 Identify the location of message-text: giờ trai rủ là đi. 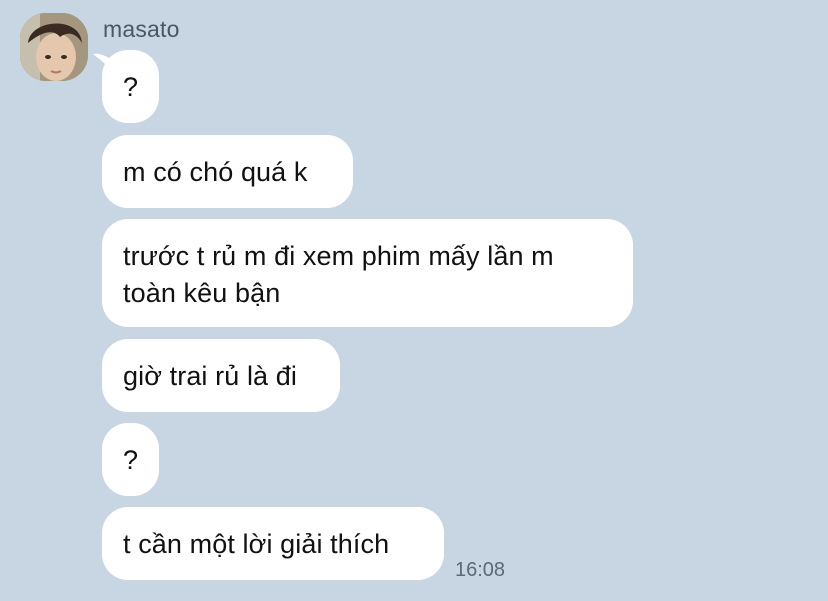
(210, 376).